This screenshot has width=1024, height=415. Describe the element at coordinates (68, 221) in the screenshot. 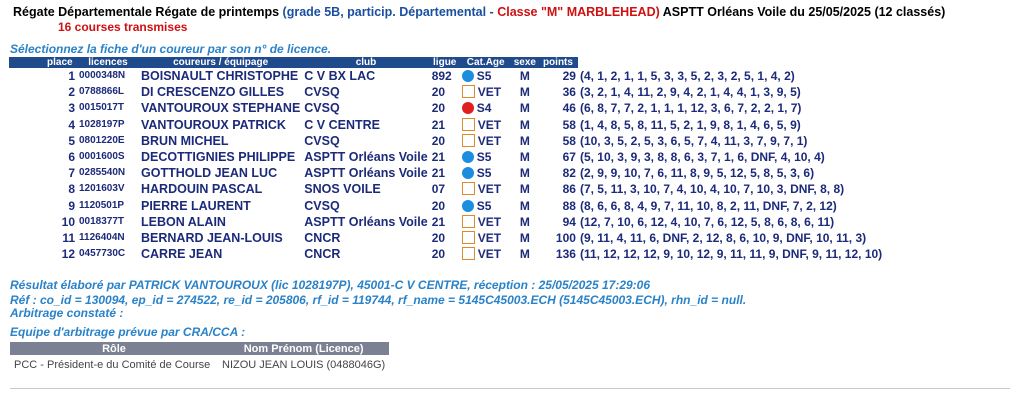

I see `place-cell: 10` at that location.